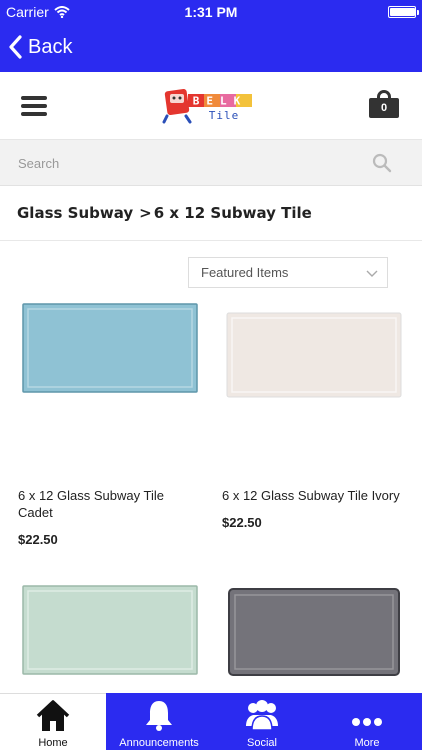  I want to click on home-icon, so click(53, 715).